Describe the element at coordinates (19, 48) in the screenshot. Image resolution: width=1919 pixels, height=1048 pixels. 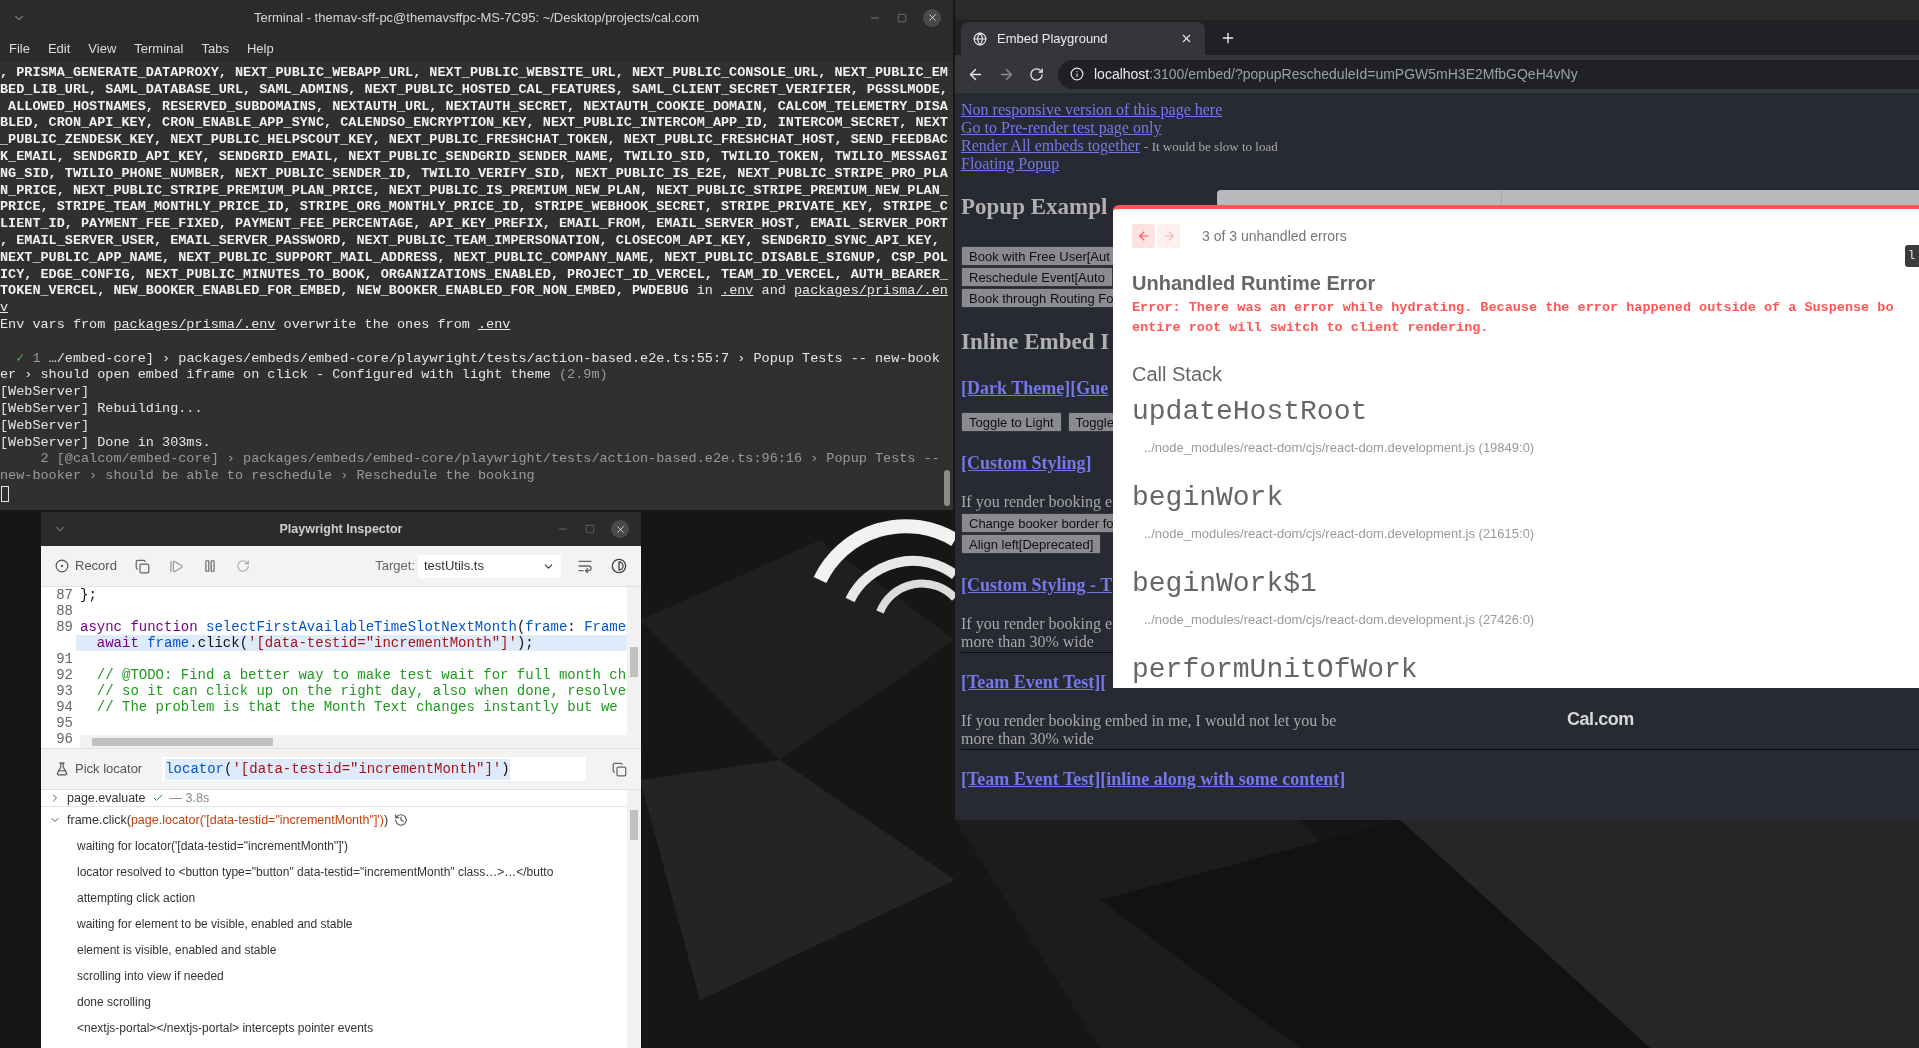
I see `menu-item: File` at that location.